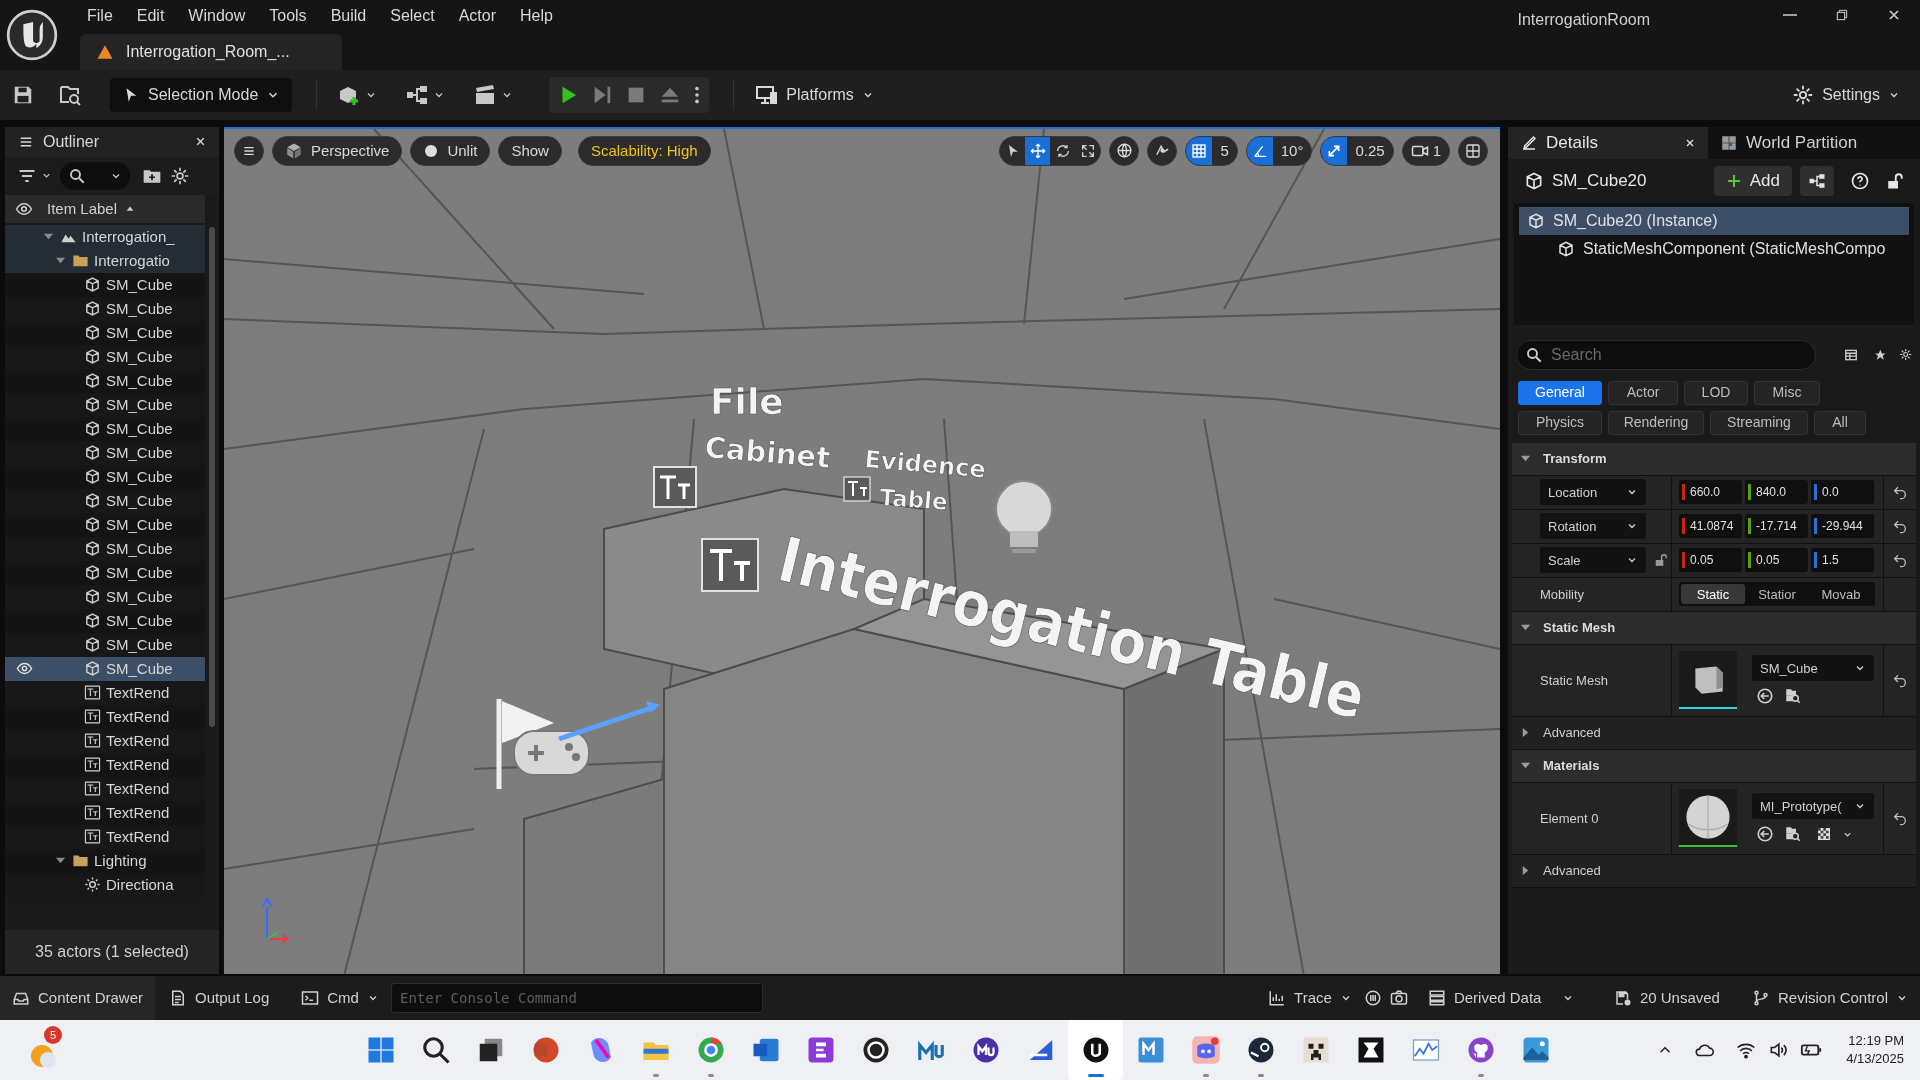 This screenshot has width=1920, height=1080. What do you see at coordinates (1710, 526) in the screenshot?
I see `number-field: 41.0874` at bounding box center [1710, 526].